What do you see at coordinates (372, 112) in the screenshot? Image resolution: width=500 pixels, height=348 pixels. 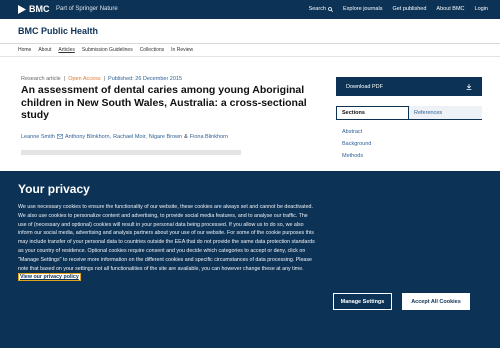 I see `tab-sections: Sections` at bounding box center [372, 112].